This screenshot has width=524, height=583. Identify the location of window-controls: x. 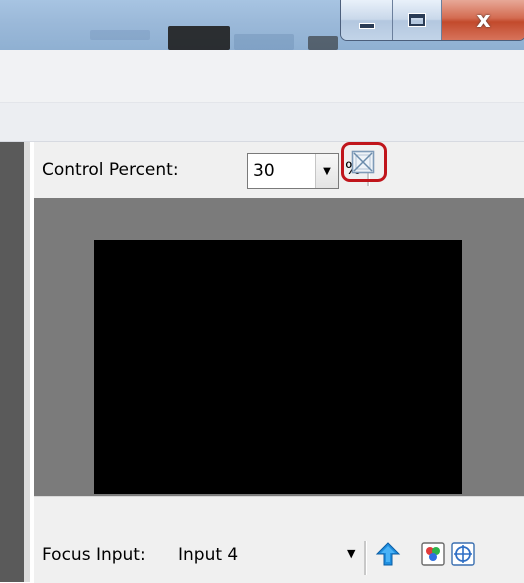
(432, 20).